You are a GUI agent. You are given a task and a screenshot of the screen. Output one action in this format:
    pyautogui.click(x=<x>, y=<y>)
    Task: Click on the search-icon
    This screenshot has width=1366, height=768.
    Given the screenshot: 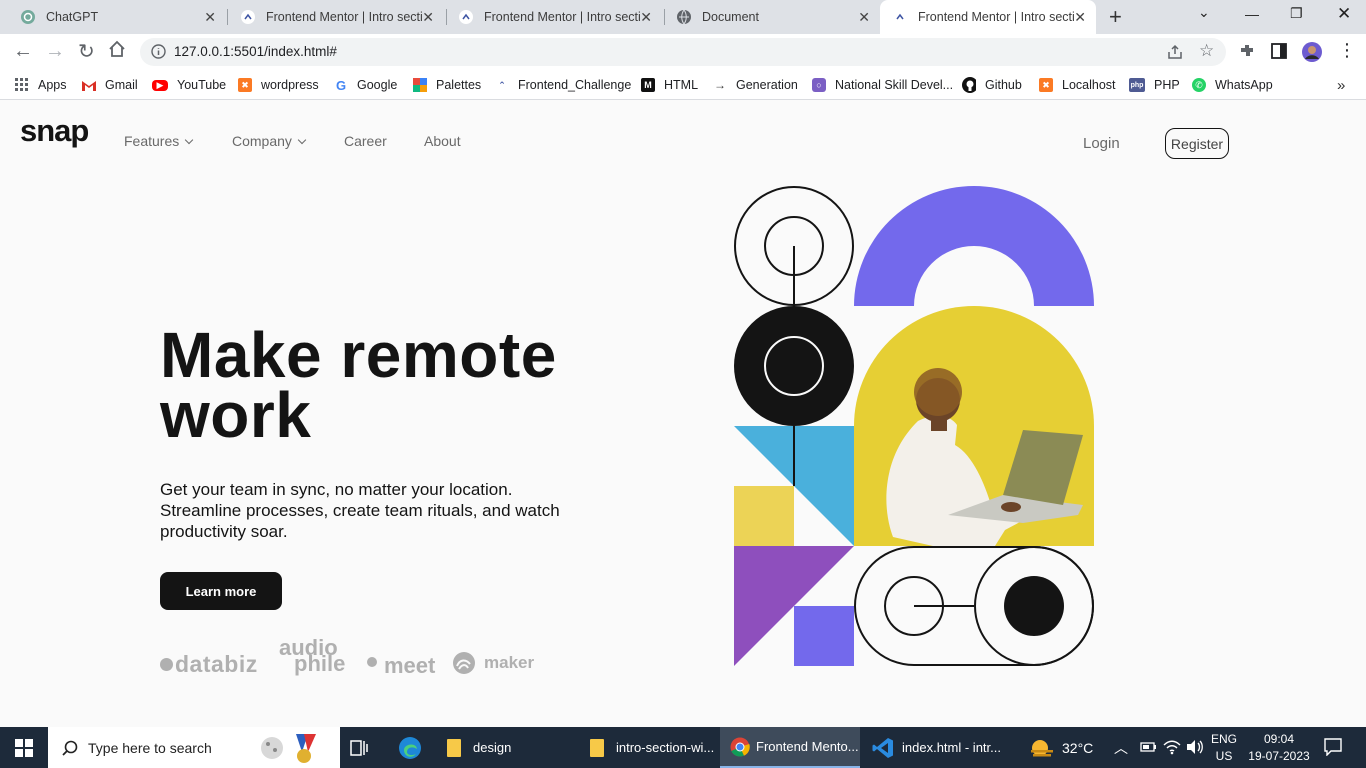 What is the action you would take?
    pyautogui.click(x=70, y=748)
    